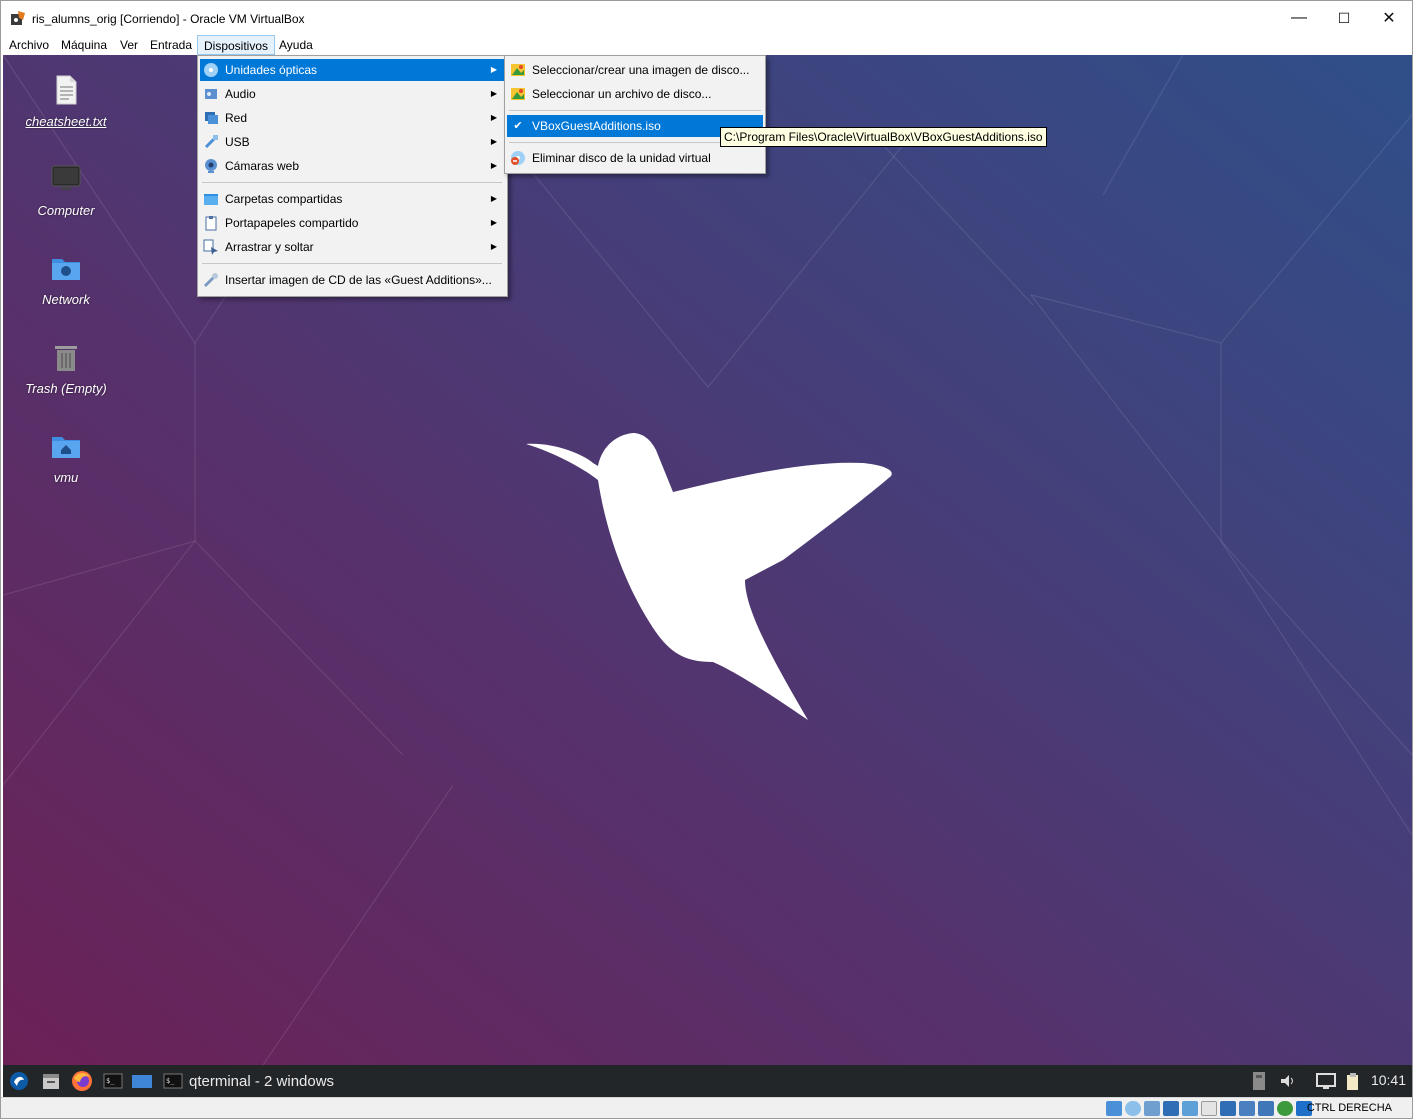  Describe the element at coordinates (66, 358) in the screenshot. I see `trash-icon` at that location.